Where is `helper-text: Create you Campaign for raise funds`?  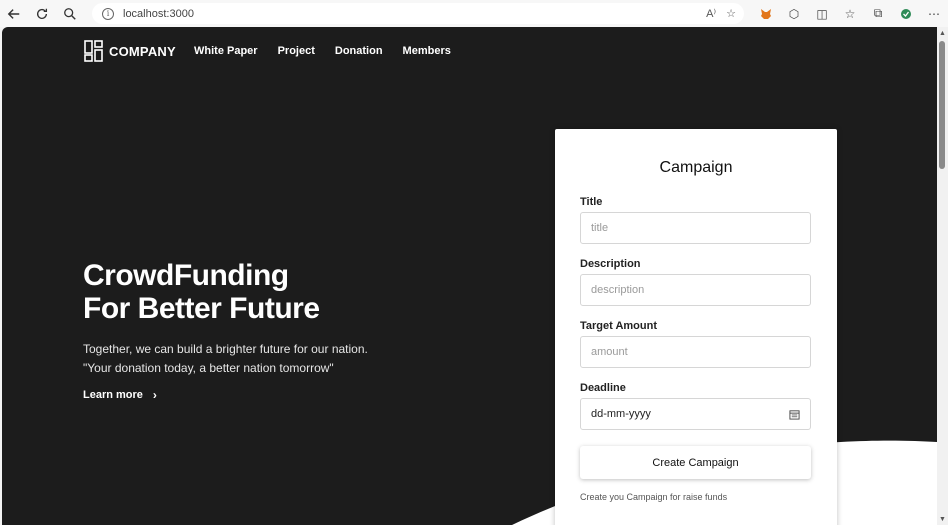 helper-text: Create you Campaign for raise funds is located at coordinates (654, 497).